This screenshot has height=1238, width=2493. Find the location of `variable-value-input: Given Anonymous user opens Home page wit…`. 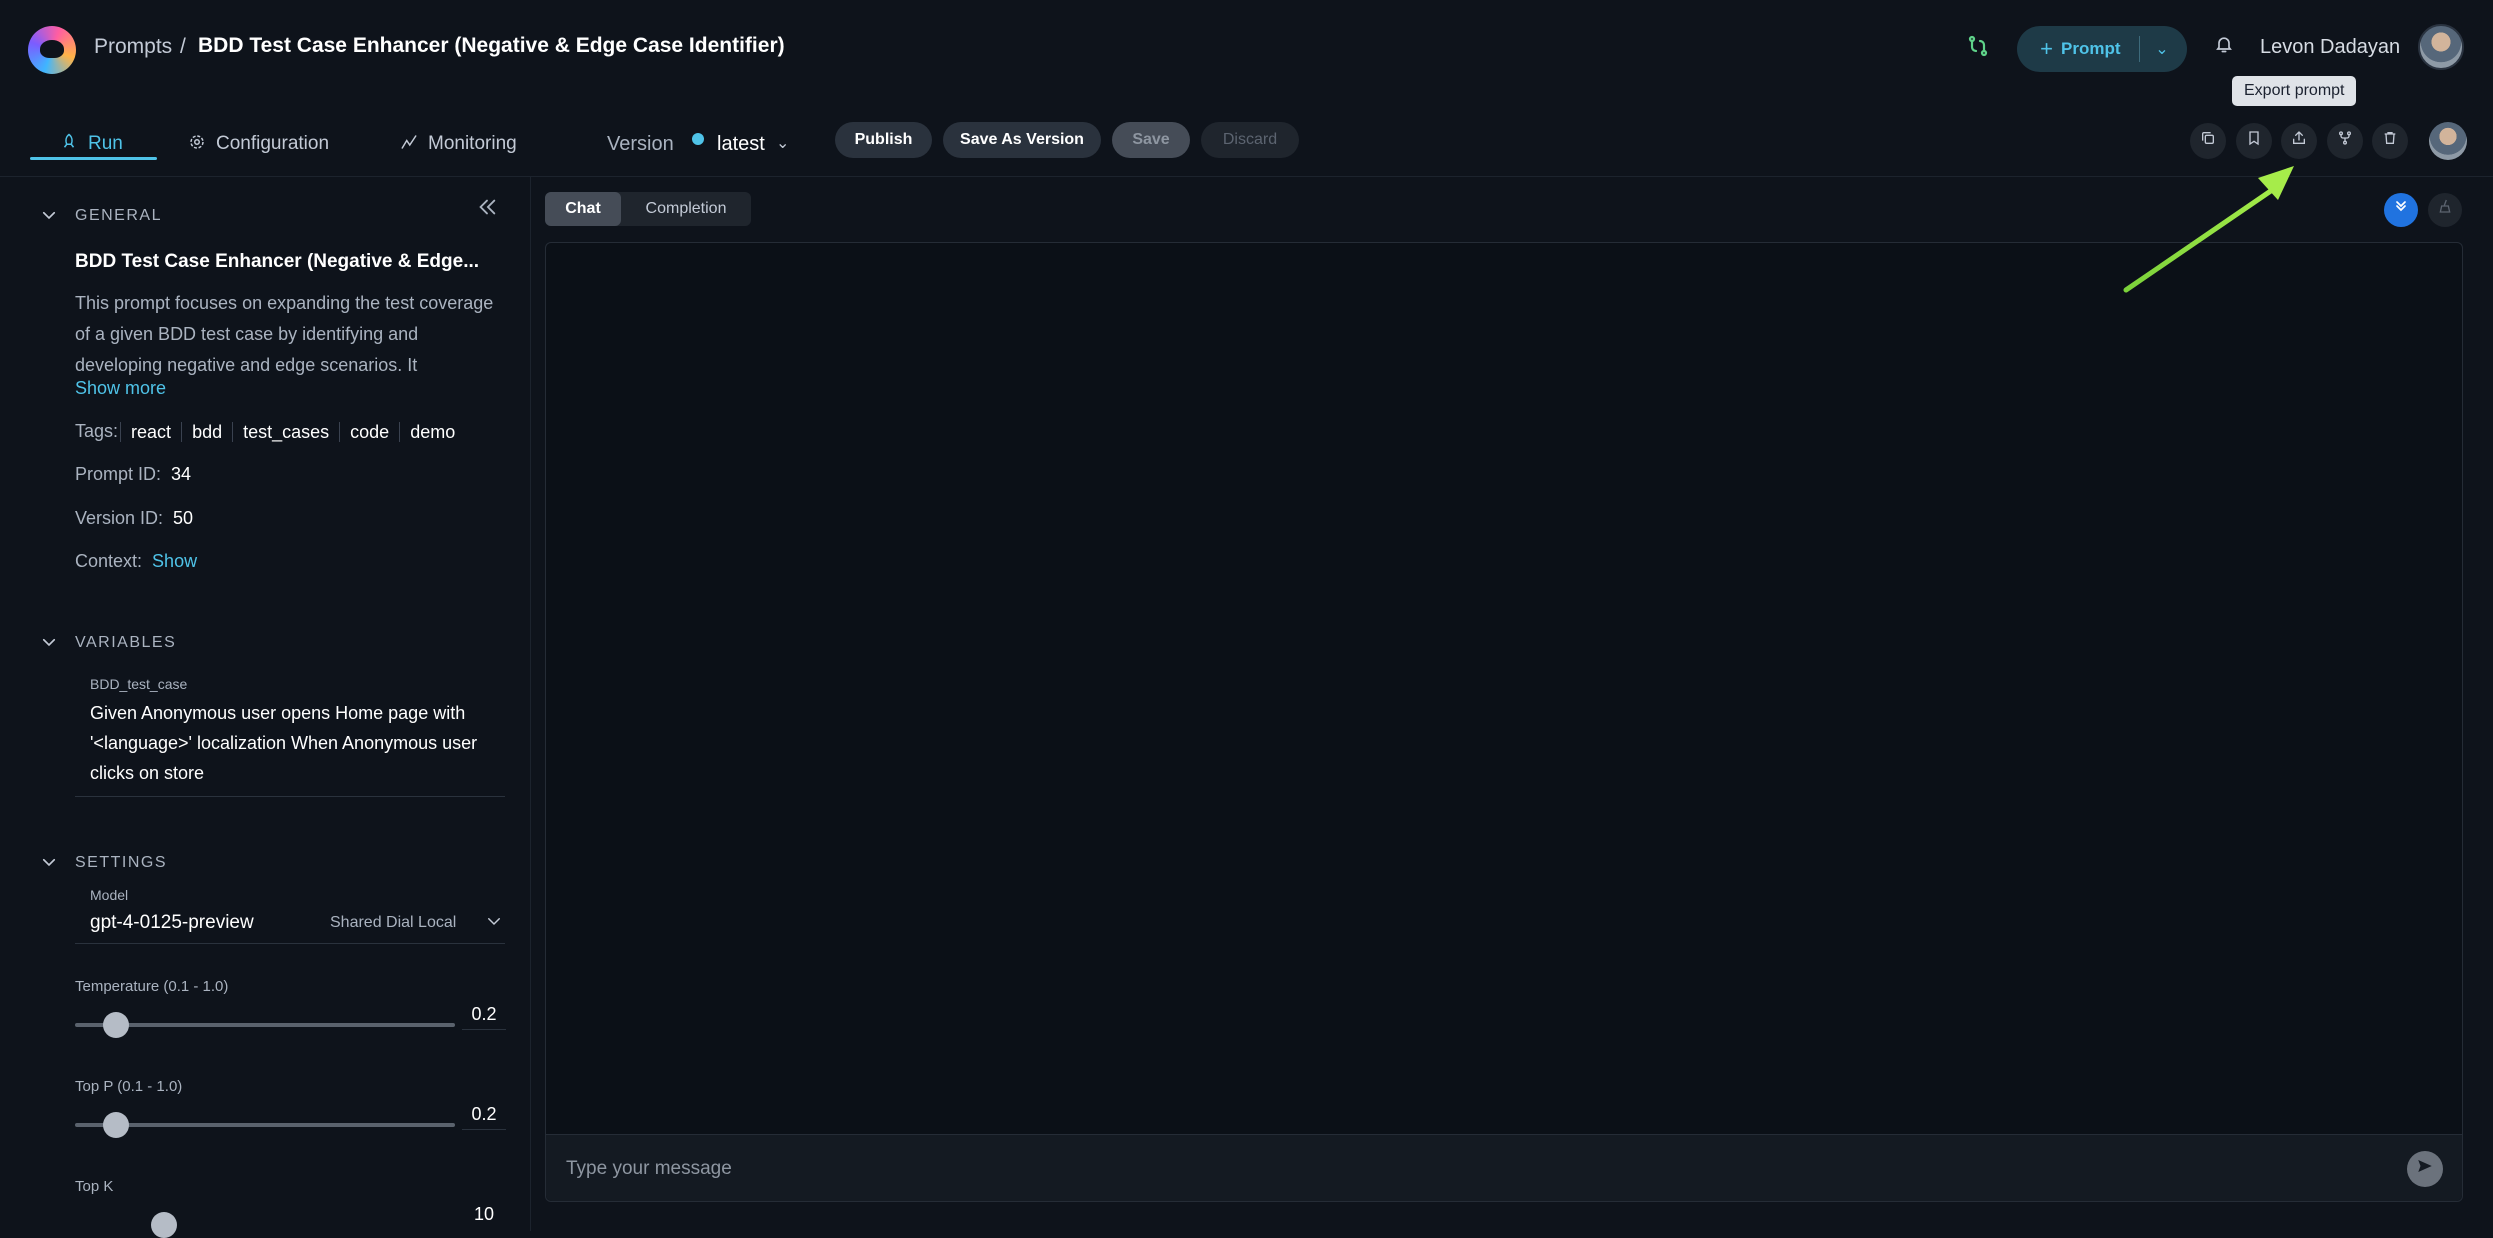

variable-value-input: Given Anonymous user opens Home page wit… is located at coordinates (292, 743).